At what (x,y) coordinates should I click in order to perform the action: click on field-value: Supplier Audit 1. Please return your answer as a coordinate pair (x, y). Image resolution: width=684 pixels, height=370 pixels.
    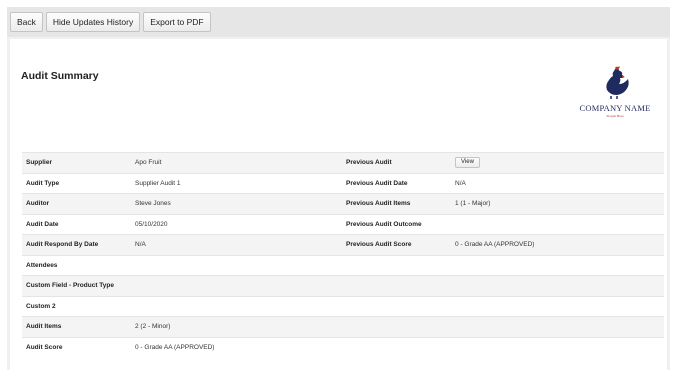
    Looking at the image, I should click on (236, 183).